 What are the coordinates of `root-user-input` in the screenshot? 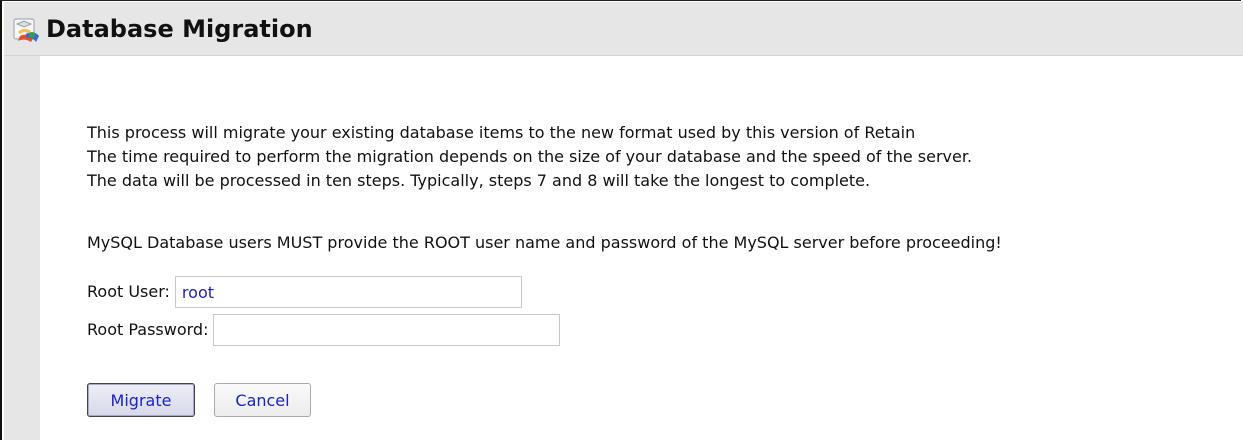 It's located at (348, 292).